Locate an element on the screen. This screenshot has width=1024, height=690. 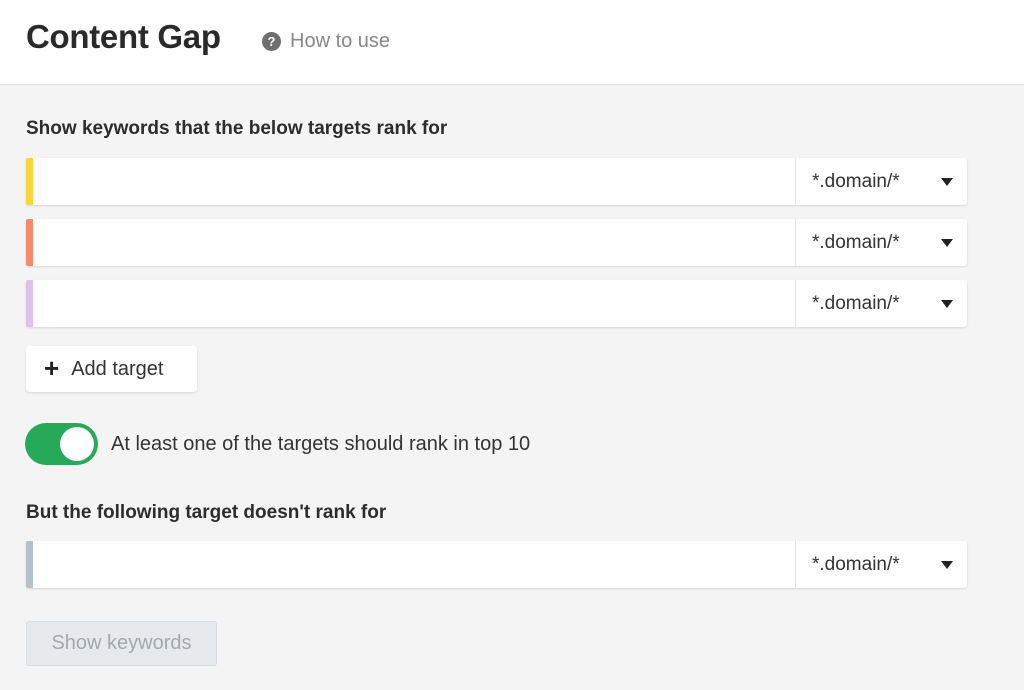
toggle-knob is located at coordinates (77, 444).